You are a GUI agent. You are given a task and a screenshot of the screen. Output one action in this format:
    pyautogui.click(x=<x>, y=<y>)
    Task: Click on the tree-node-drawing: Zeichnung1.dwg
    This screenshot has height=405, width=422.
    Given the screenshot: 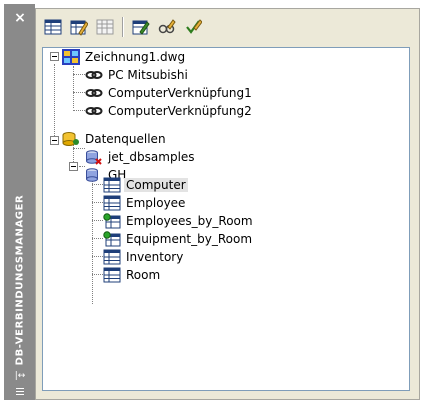 What is the action you would take?
    pyautogui.click(x=124, y=57)
    